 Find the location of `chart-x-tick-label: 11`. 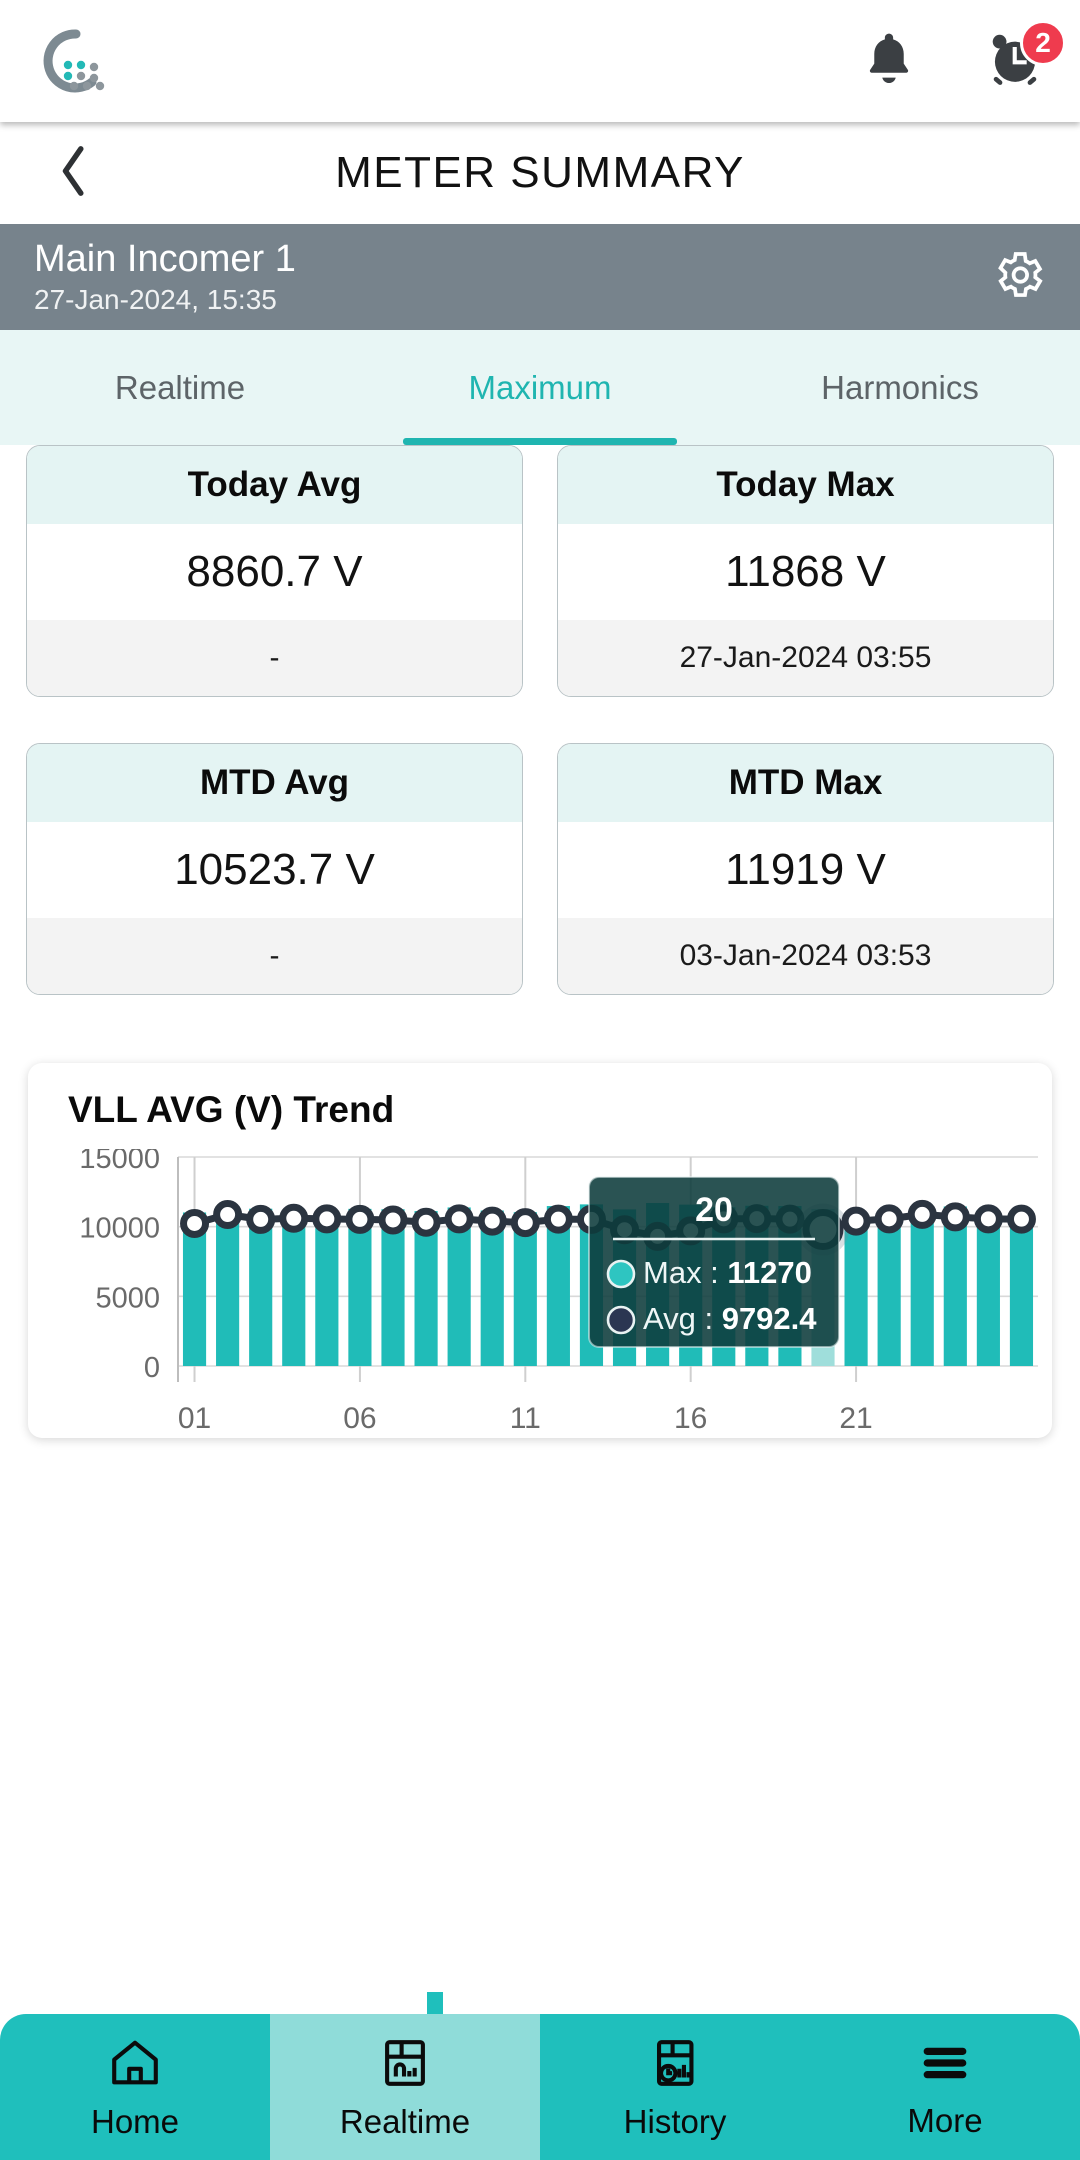

chart-x-tick-label: 11 is located at coordinates (525, 1418).